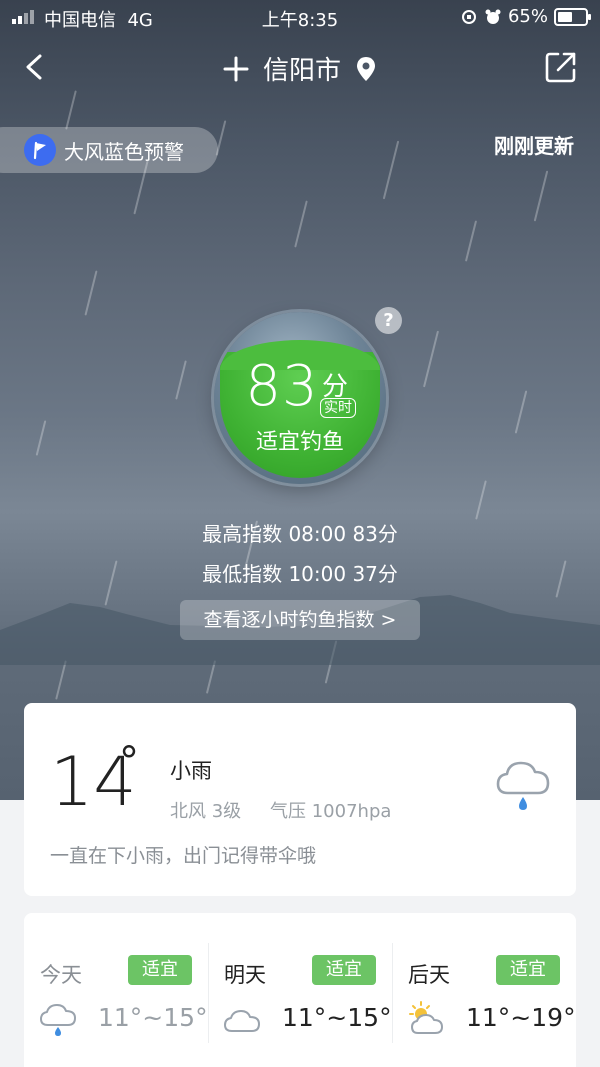 This screenshot has height=1067, width=600. What do you see at coordinates (242, 1021) in the screenshot?
I see `cloud-icon` at bounding box center [242, 1021].